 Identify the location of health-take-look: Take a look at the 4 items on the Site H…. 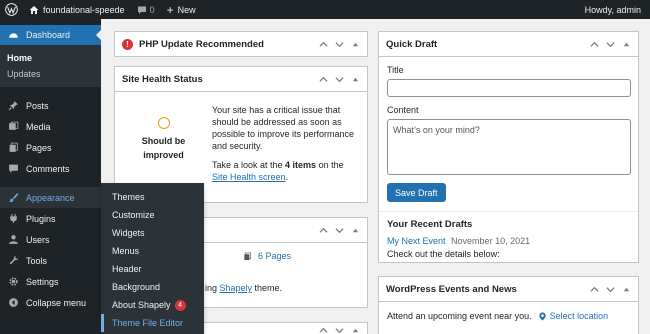
(278, 171).